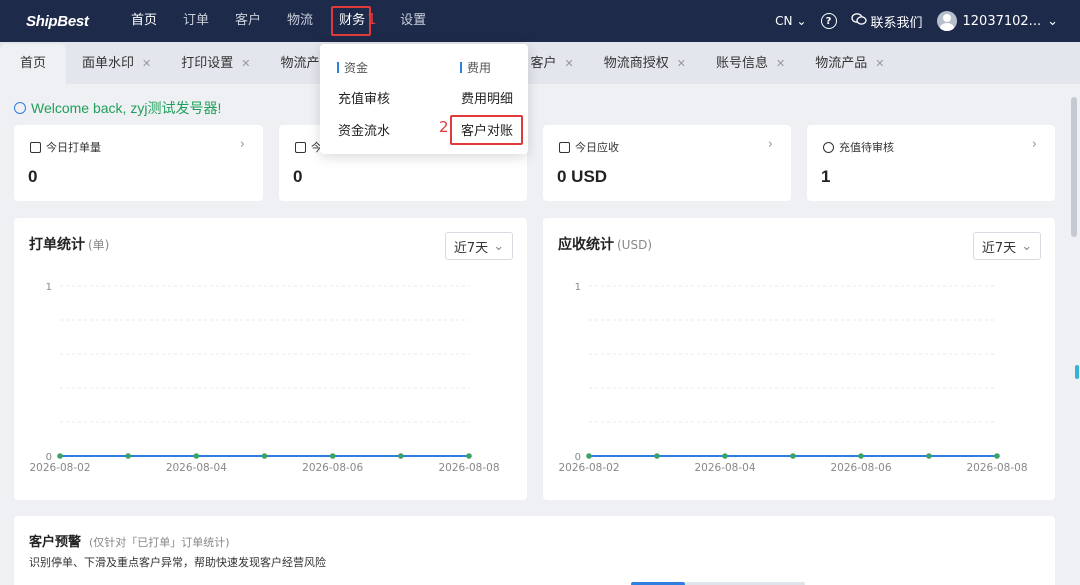  I want to click on tab-label: 面单水印, so click(108, 63).